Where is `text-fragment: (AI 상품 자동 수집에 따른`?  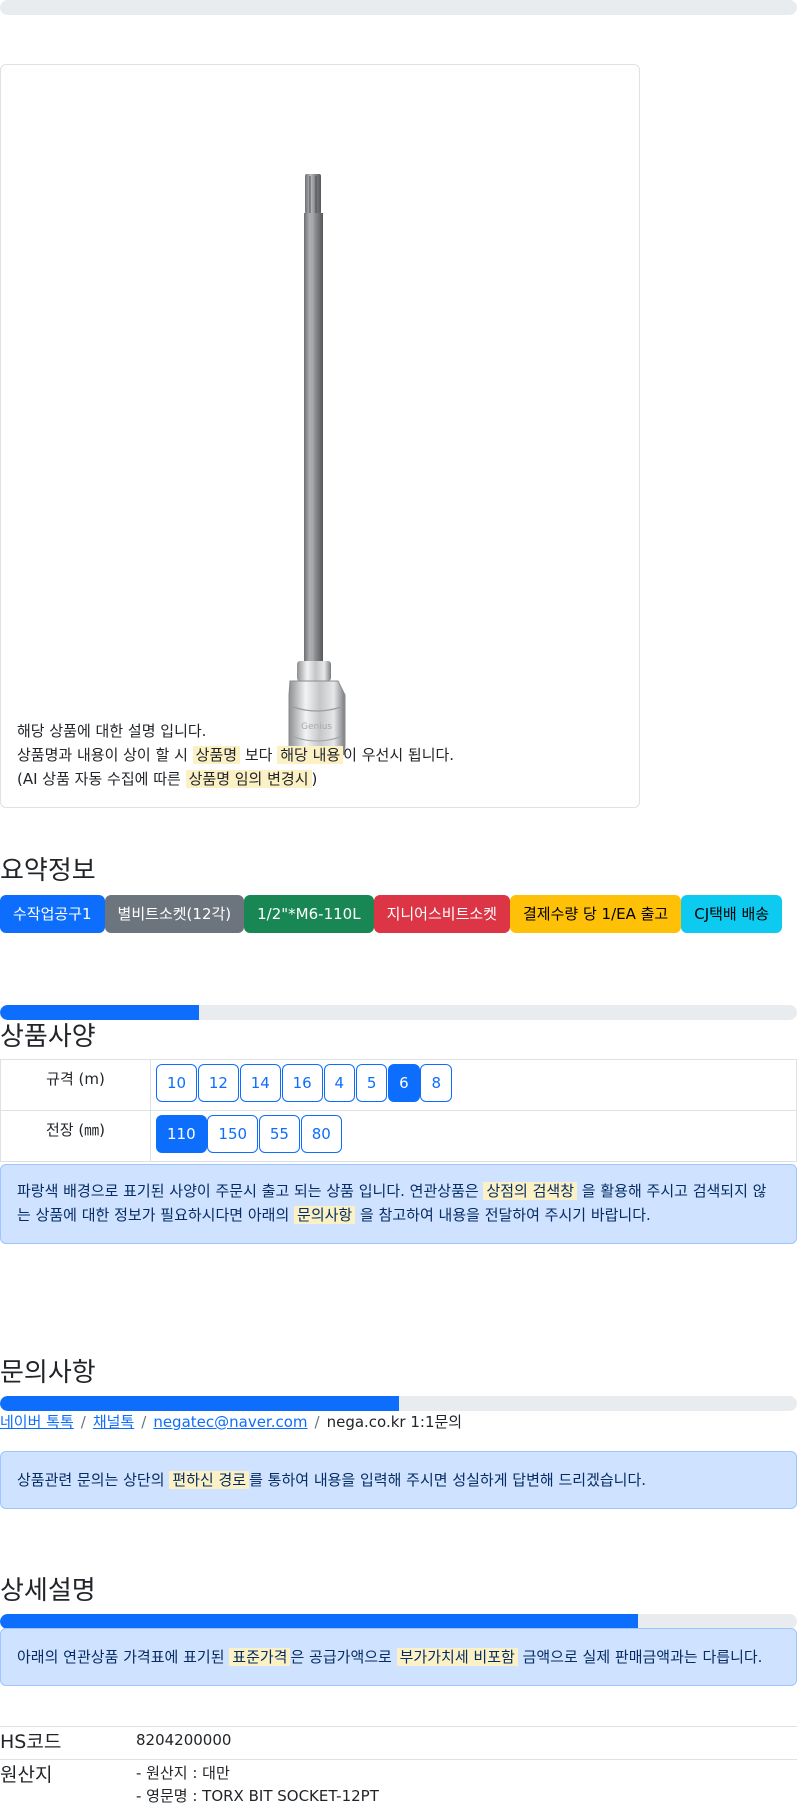
text-fragment: (AI 상품 자동 수집에 따른 is located at coordinates (101, 779).